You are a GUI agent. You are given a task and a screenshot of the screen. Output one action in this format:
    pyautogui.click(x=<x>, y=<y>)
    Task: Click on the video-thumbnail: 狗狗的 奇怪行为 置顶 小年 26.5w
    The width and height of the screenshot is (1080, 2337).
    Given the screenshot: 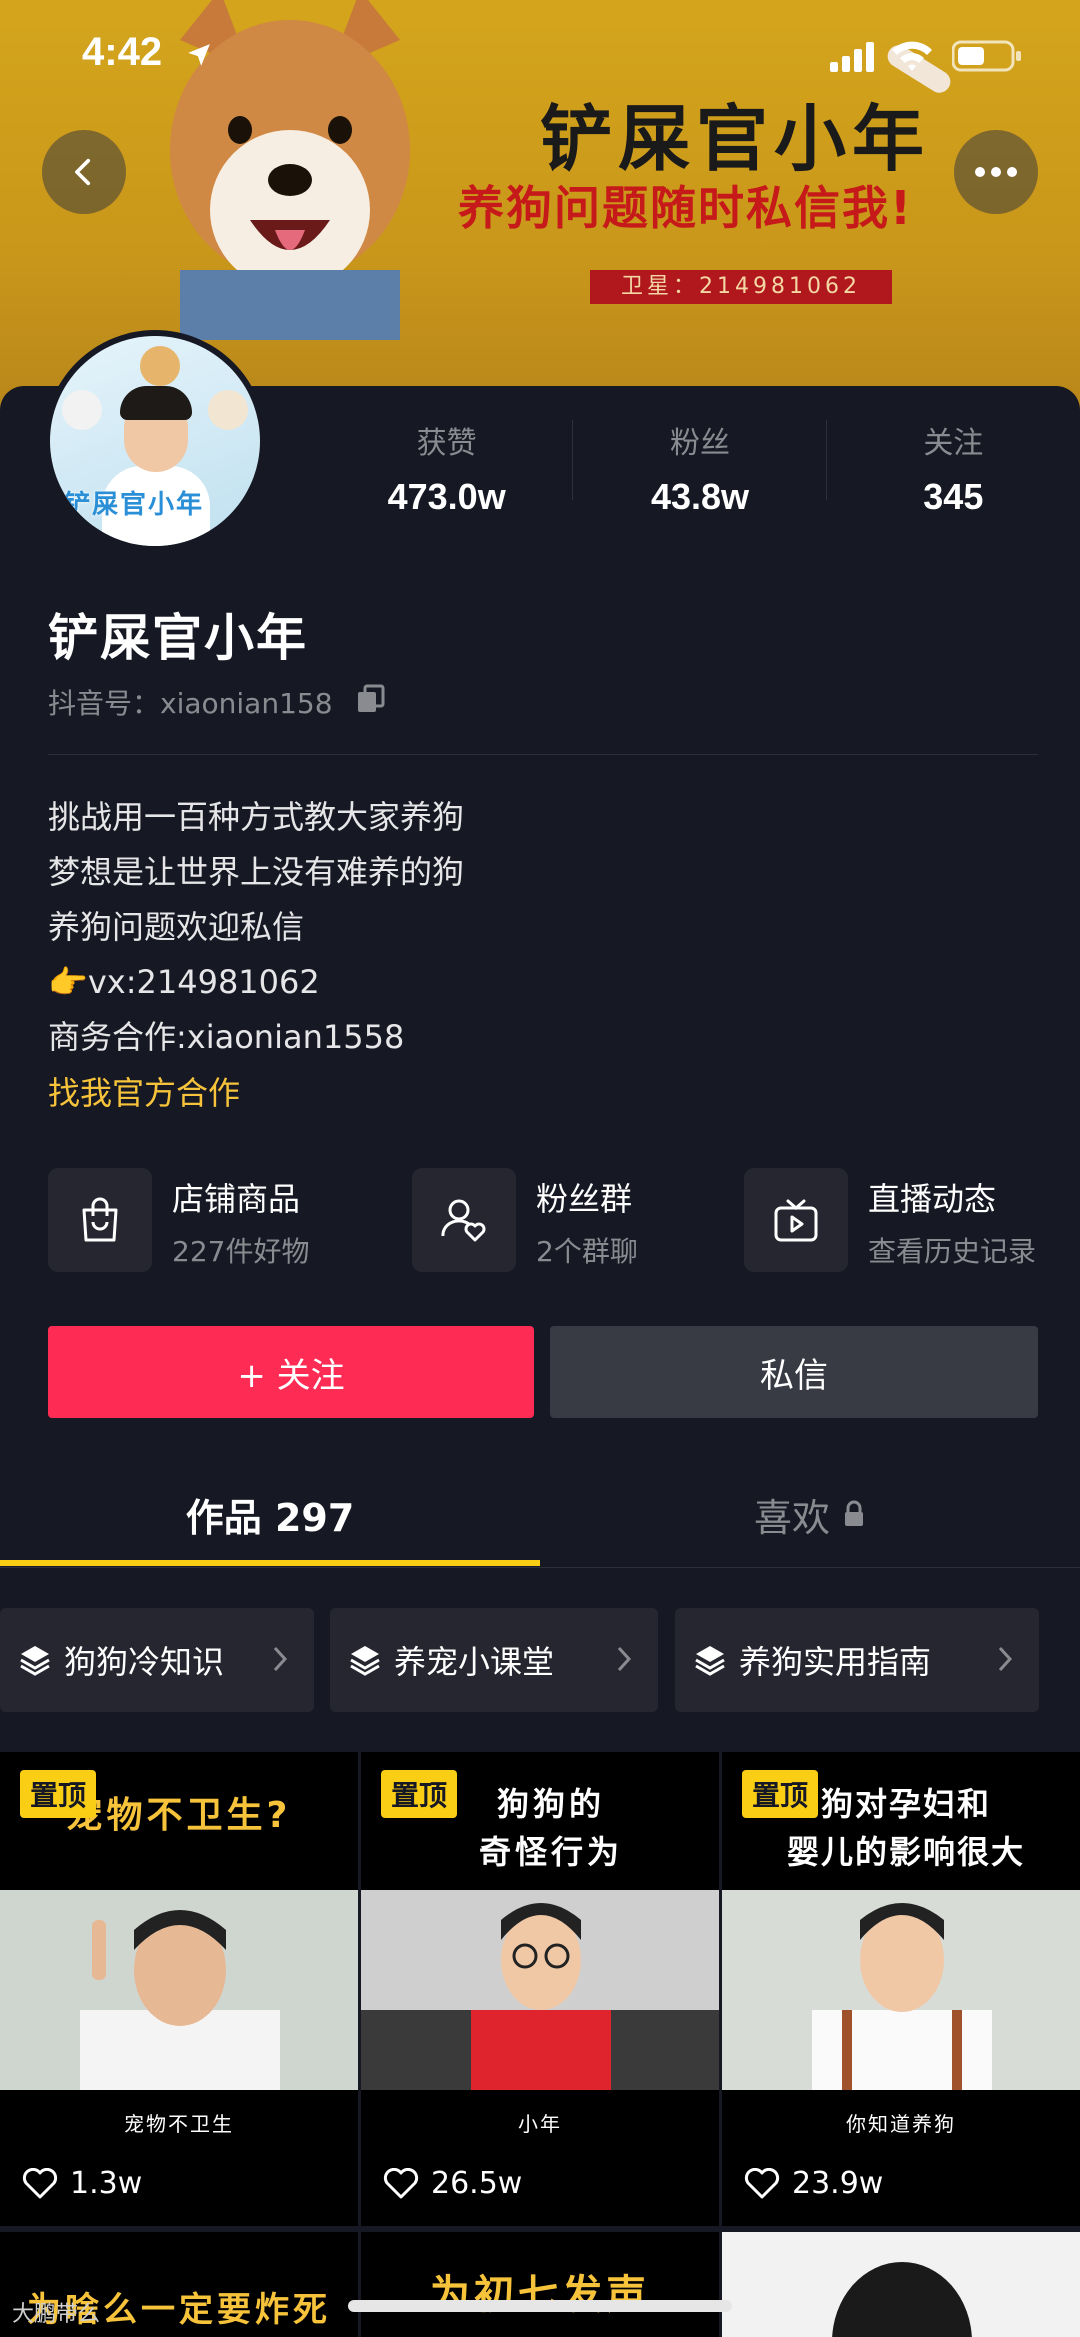 What is the action you would take?
    pyautogui.click(x=540, y=1989)
    